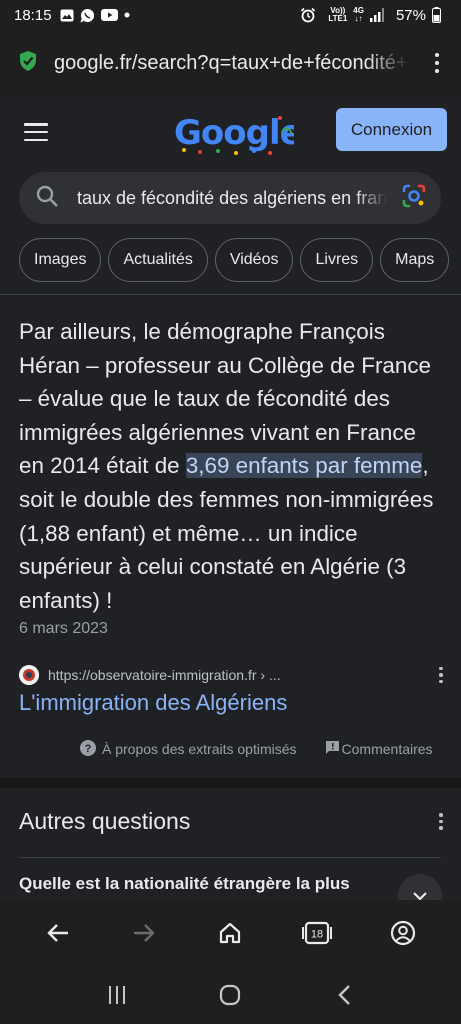  Describe the element at coordinates (230, 15) in the screenshot. I see `status-bar: 18:15 Vo)) LTE1 4G ↓↑ 57%` at that location.